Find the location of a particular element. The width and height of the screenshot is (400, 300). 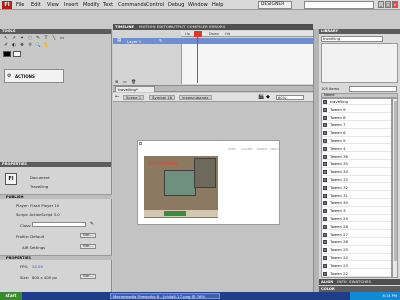

breadcrumb-instance: lnewsrubanex is located at coordinates (195, 97).